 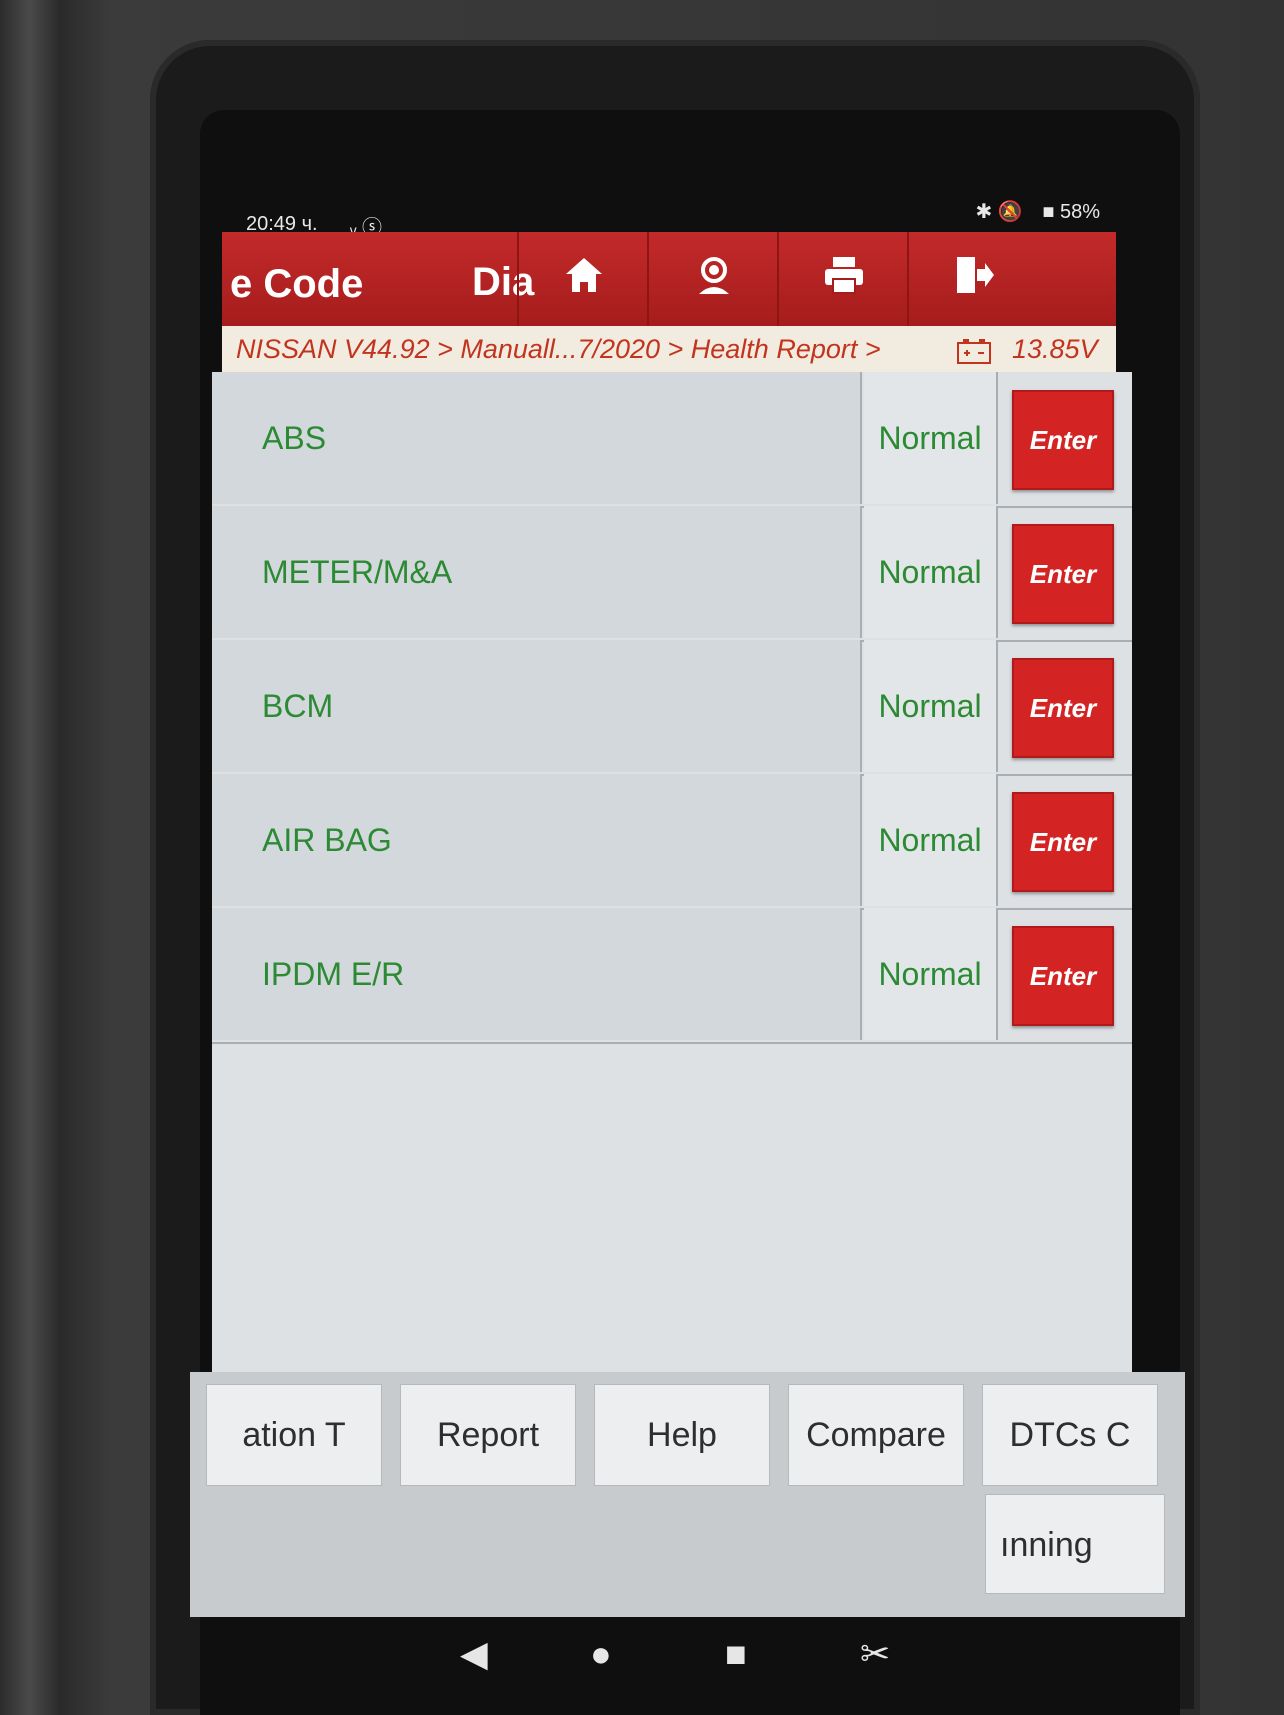 I want to click on navigation-bar: ◀ ● ■ ✂, so click(x=660, y=1655).